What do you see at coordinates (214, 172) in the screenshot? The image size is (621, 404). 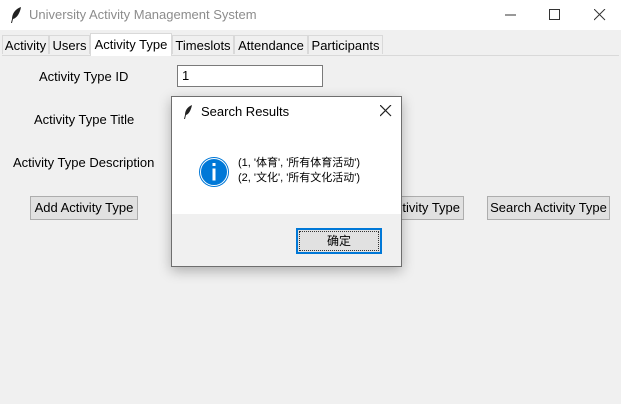 I see `info-icon` at bounding box center [214, 172].